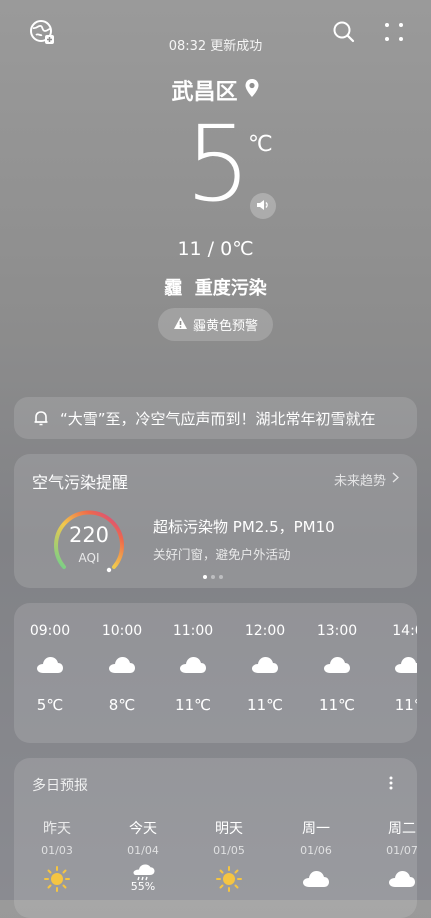  I want to click on location-pin-icon, so click(252, 90).